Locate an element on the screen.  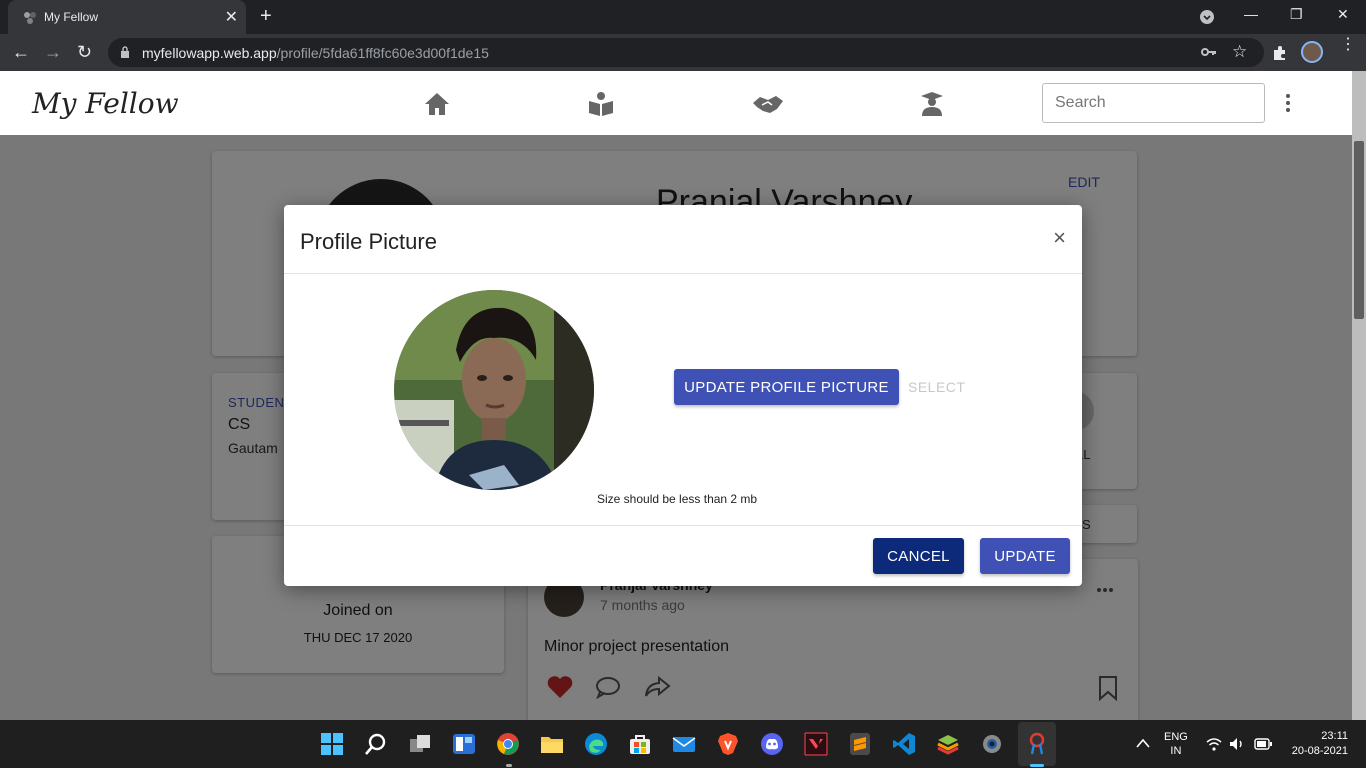
clock-time: 23:11 is located at coordinates (1334, 736).